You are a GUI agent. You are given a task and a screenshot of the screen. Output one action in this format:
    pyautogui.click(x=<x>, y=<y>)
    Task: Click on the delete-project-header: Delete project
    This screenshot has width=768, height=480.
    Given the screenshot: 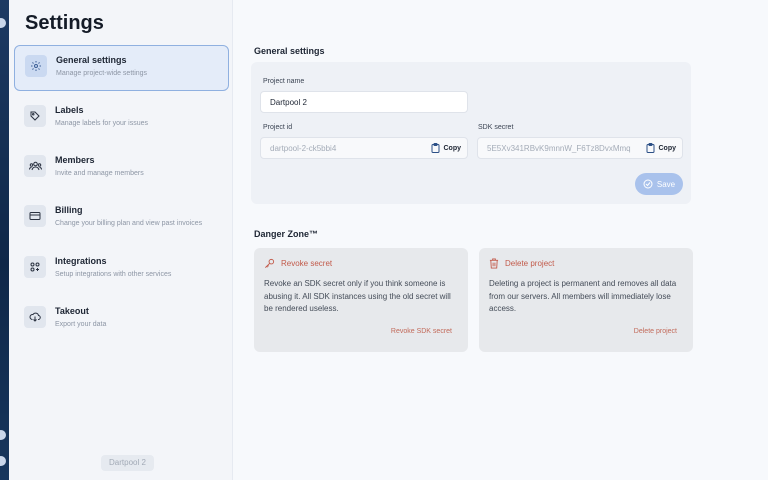 What is the action you would take?
    pyautogui.click(x=521, y=263)
    